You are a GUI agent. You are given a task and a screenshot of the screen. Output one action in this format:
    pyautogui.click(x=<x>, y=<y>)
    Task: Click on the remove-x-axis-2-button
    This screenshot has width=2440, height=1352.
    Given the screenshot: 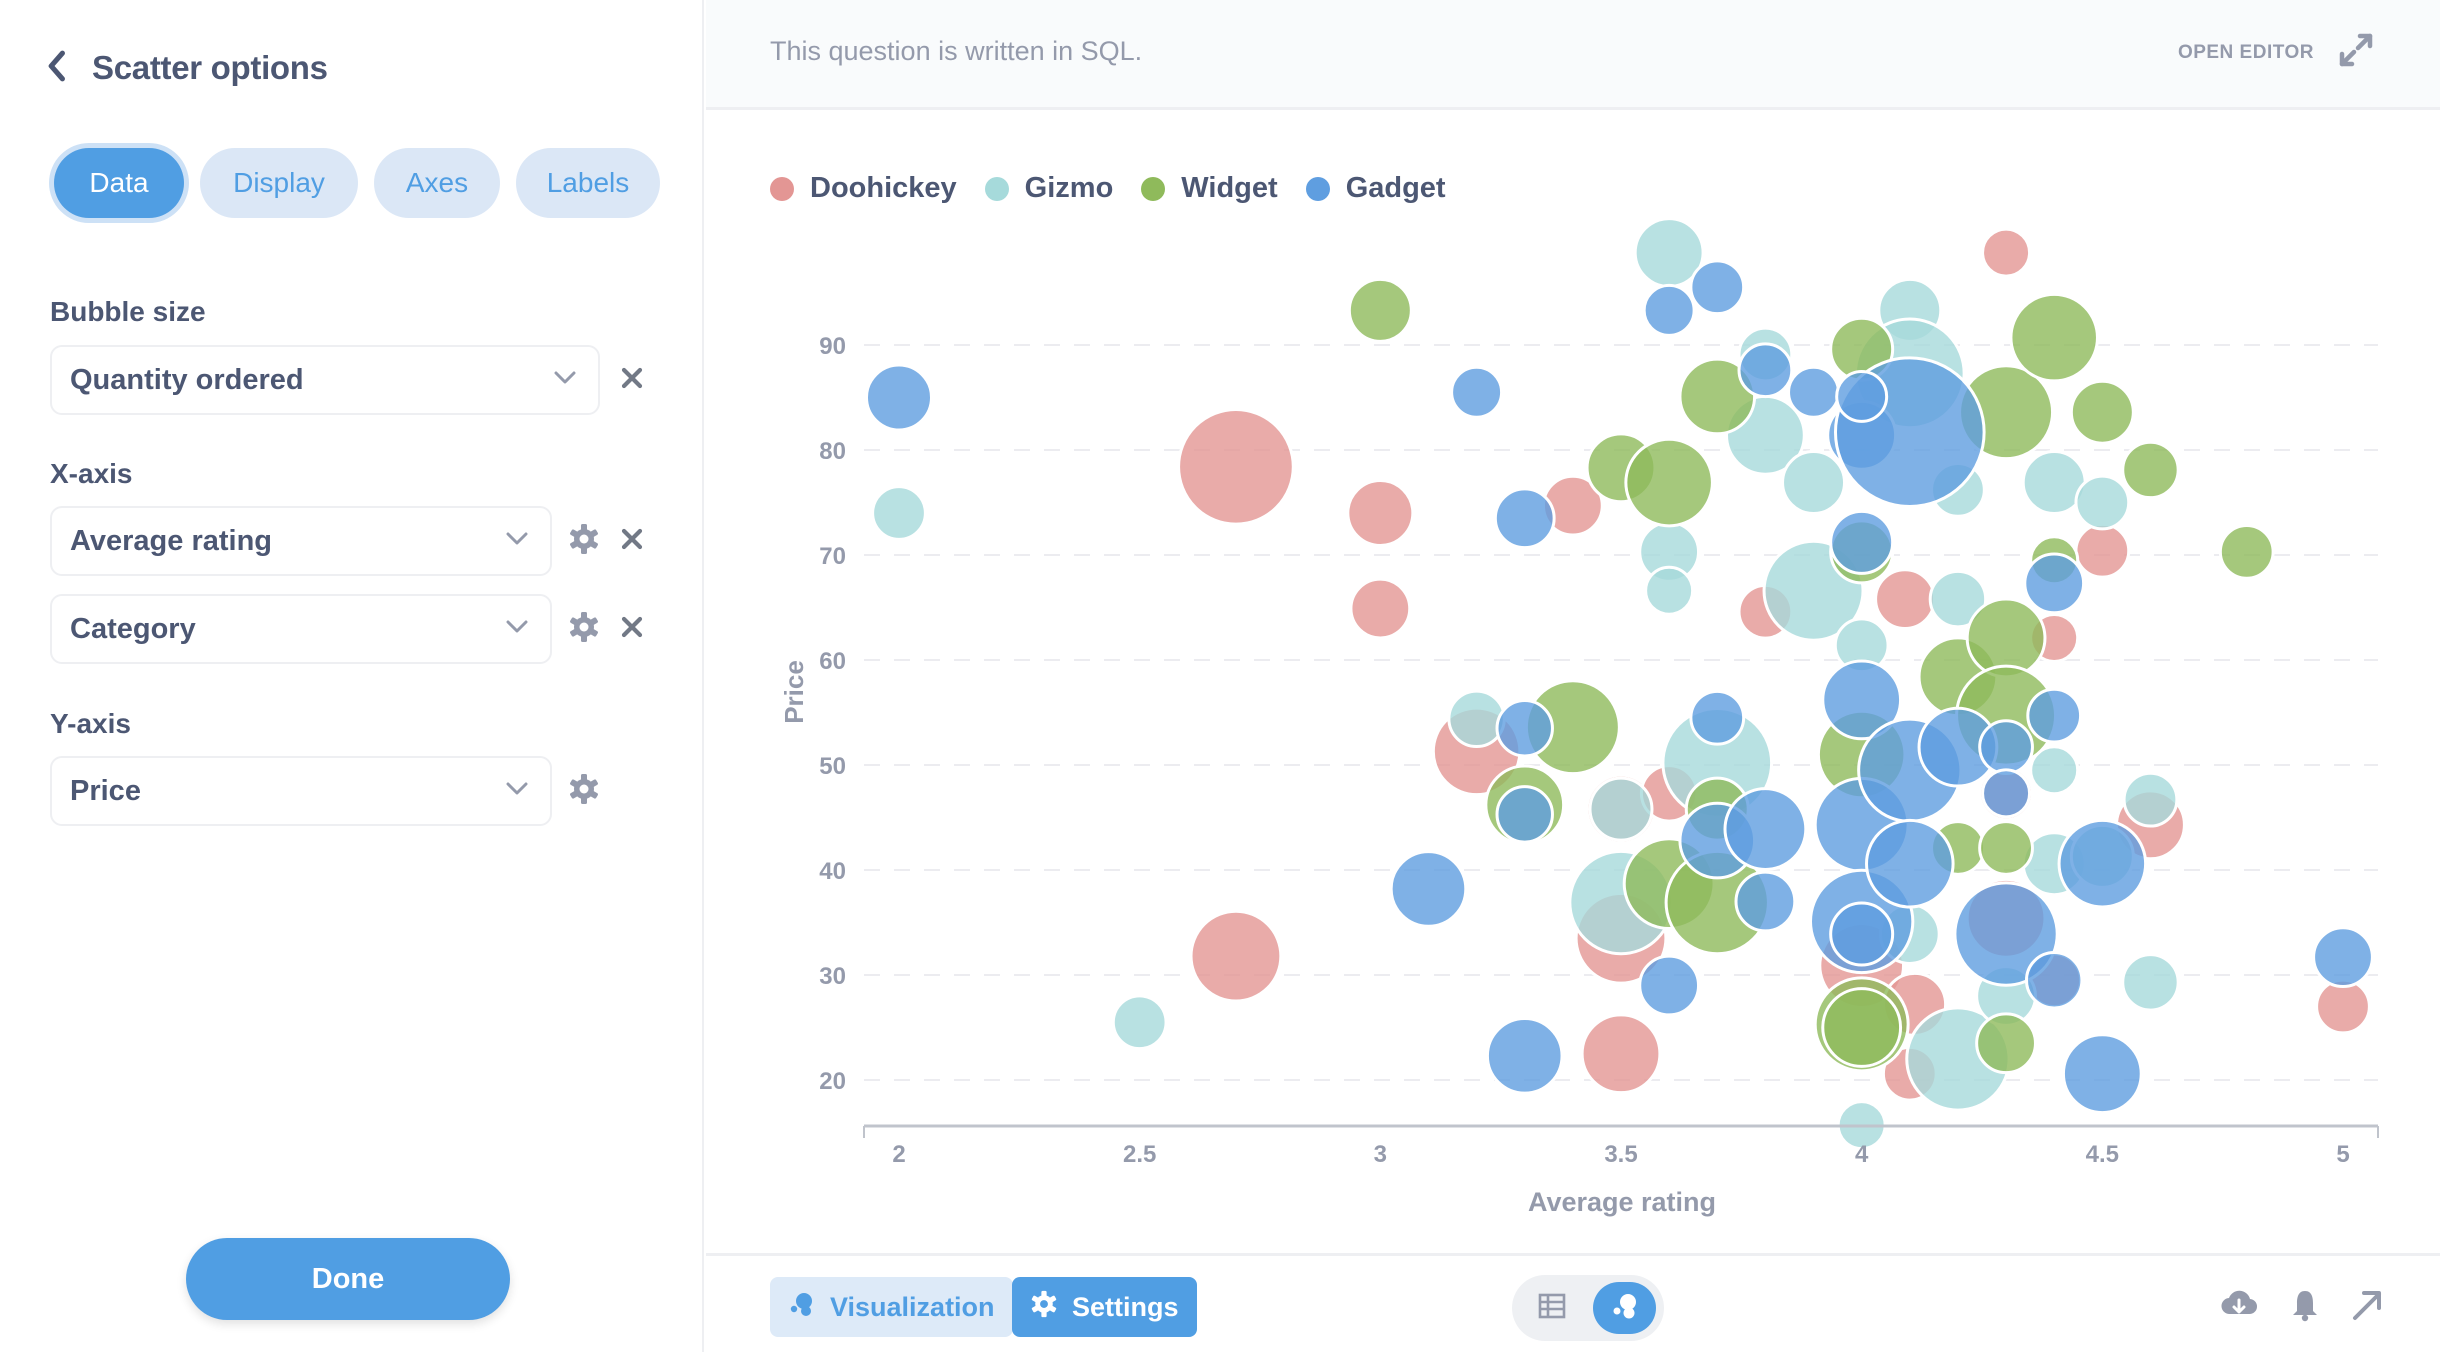 What is the action you would take?
    pyautogui.click(x=632, y=629)
    